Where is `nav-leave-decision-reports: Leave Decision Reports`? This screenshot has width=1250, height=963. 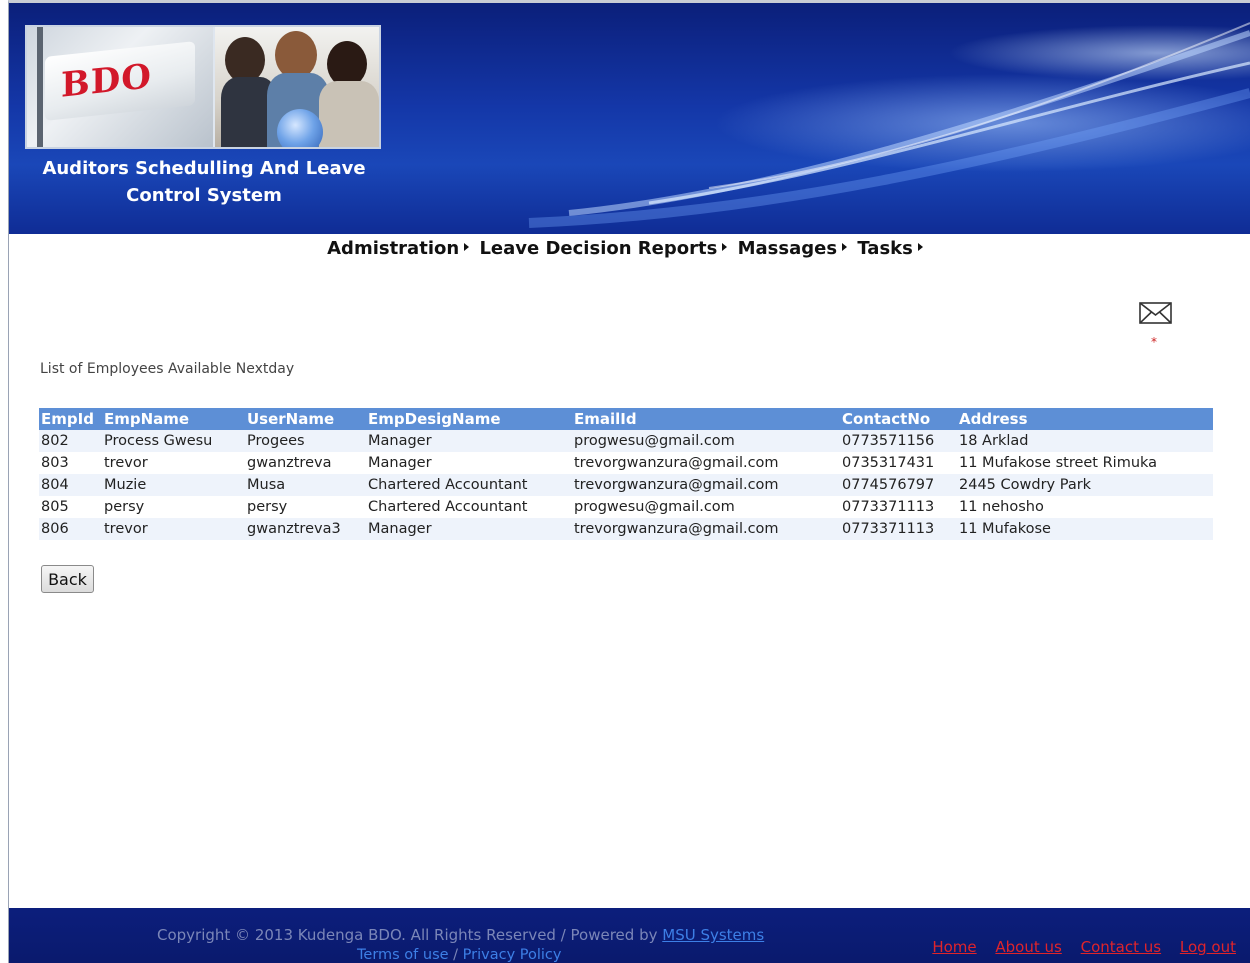
nav-leave-decision-reports: Leave Decision Reports is located at coordinates (603, 248).